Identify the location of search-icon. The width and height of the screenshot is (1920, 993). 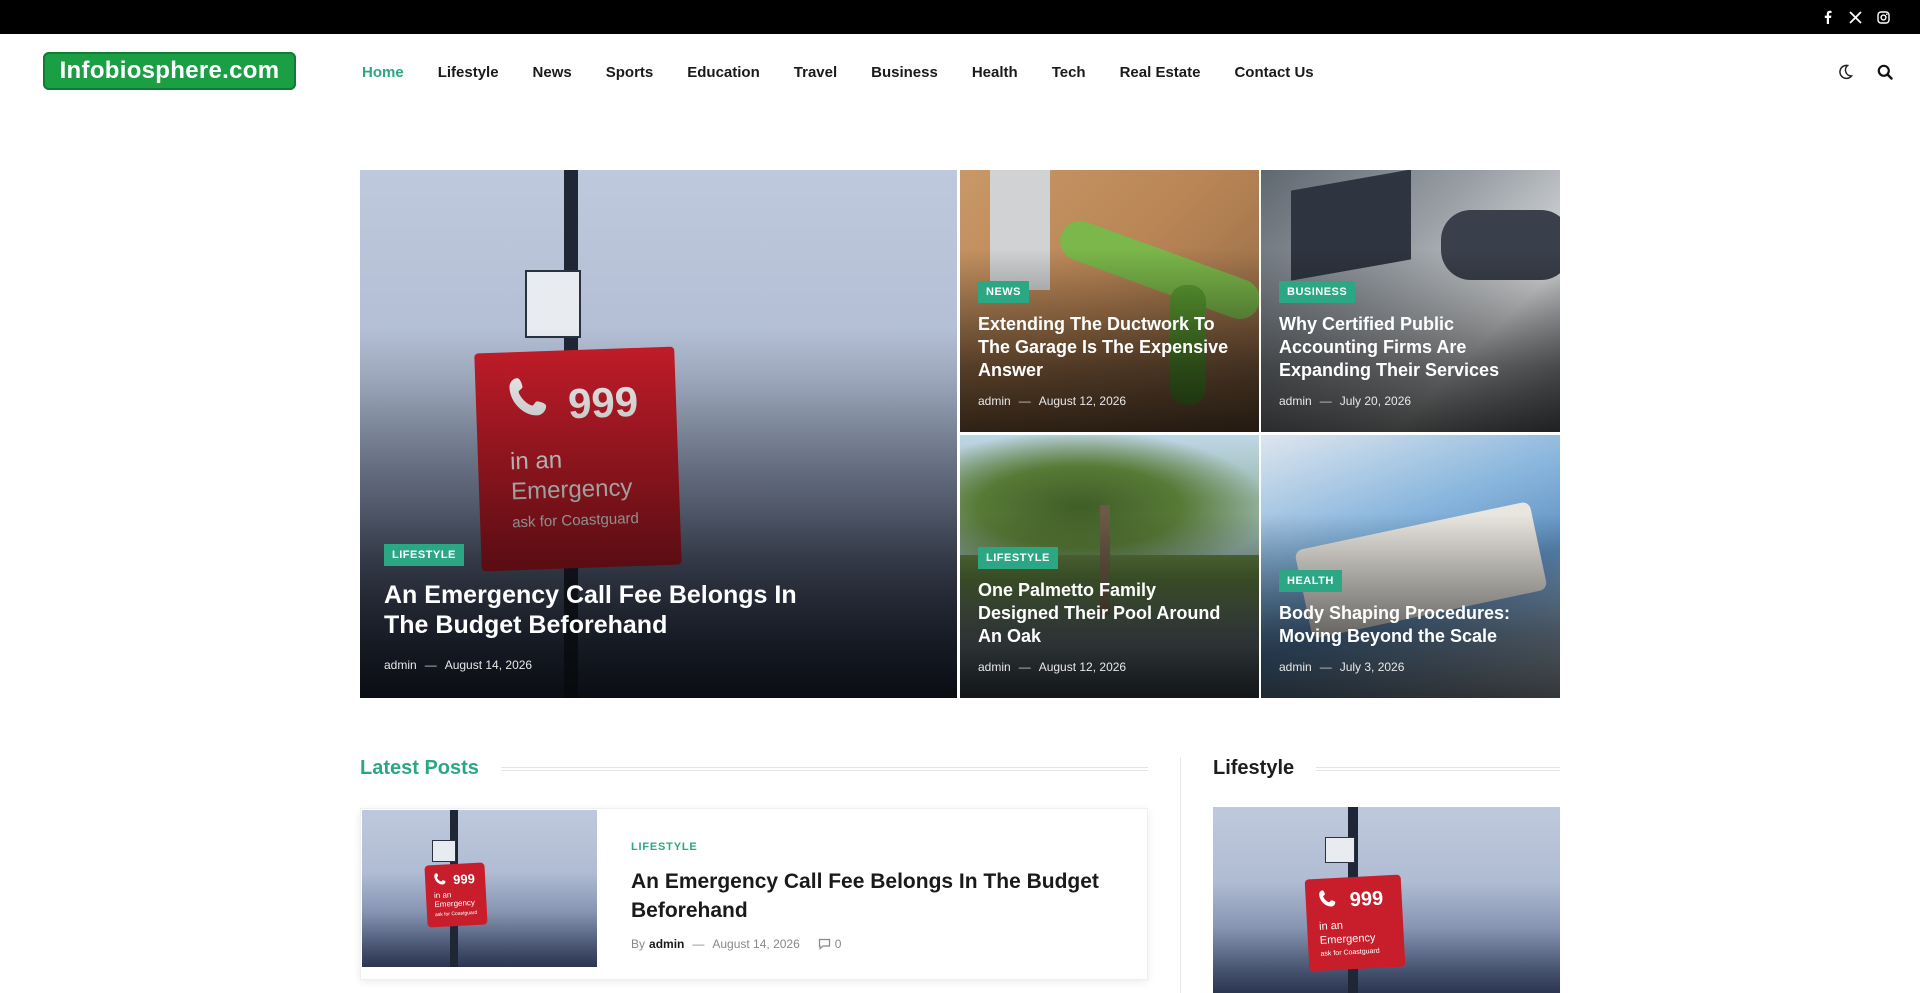
(1885, 72).